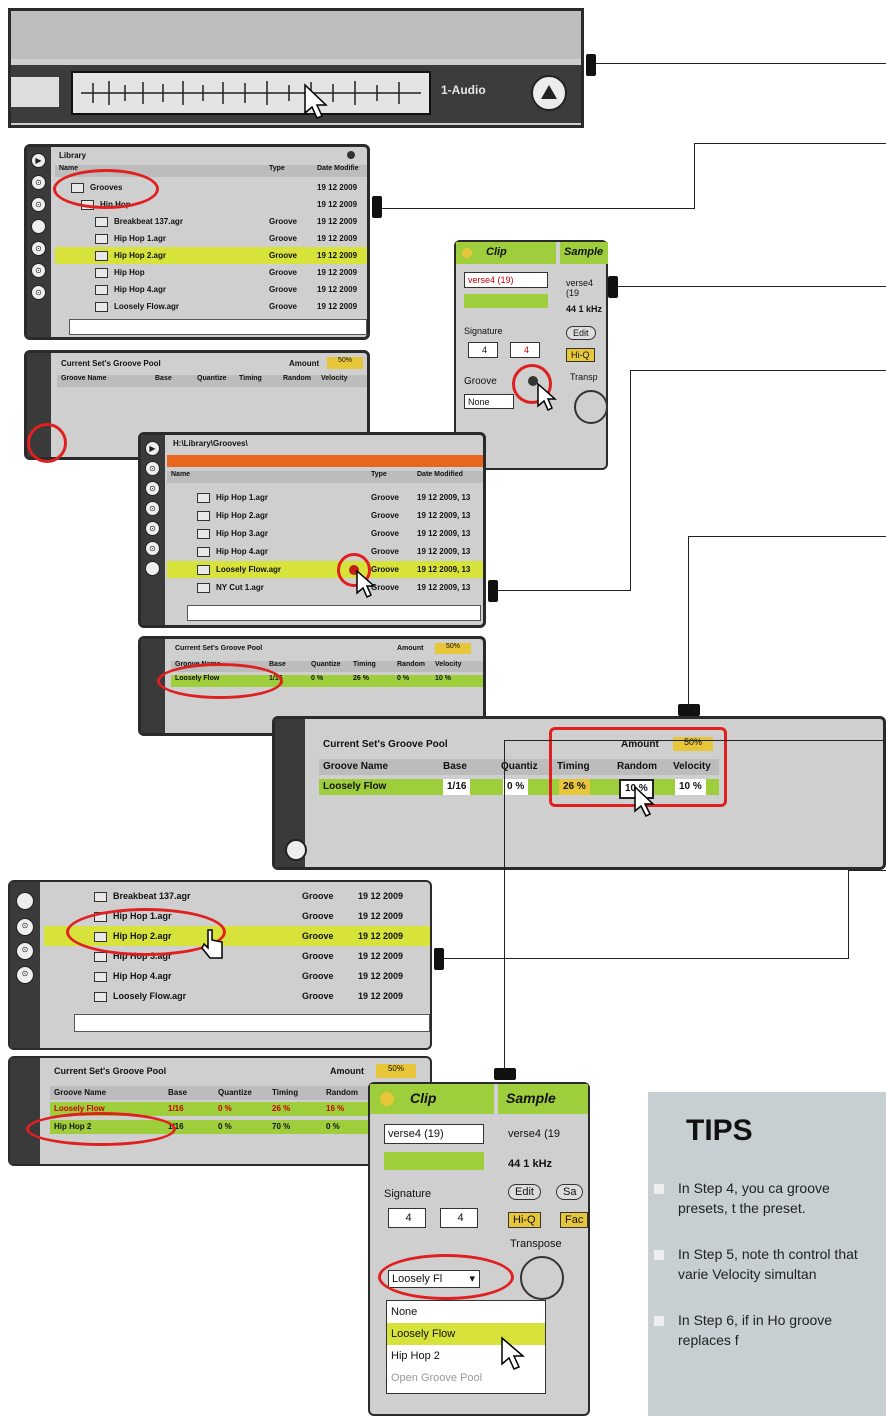 The image size is (886, 1416). What do you see at coordinates (580, 288) in the screenshot?
I see `sample-name: verse4 (19` at bounding box center [580, 288].